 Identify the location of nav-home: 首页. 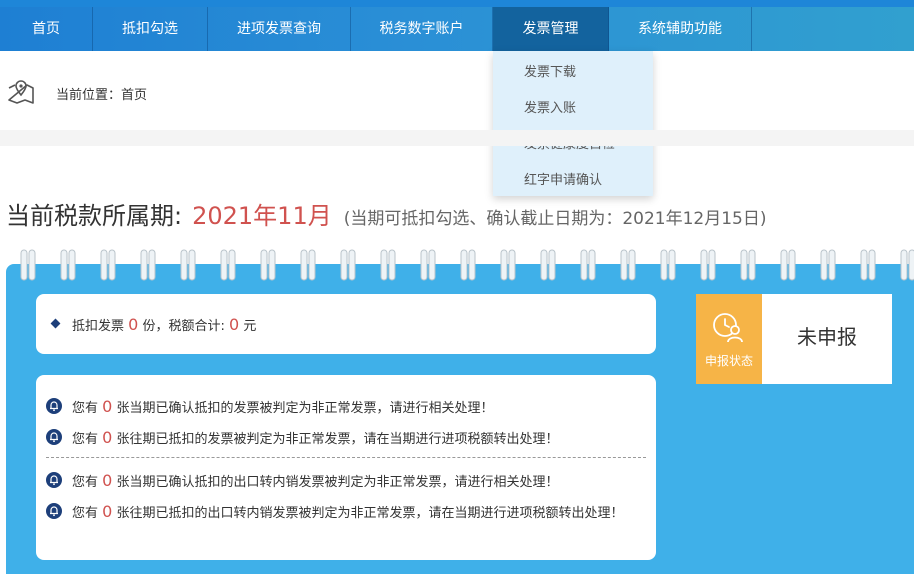
(46, 29).